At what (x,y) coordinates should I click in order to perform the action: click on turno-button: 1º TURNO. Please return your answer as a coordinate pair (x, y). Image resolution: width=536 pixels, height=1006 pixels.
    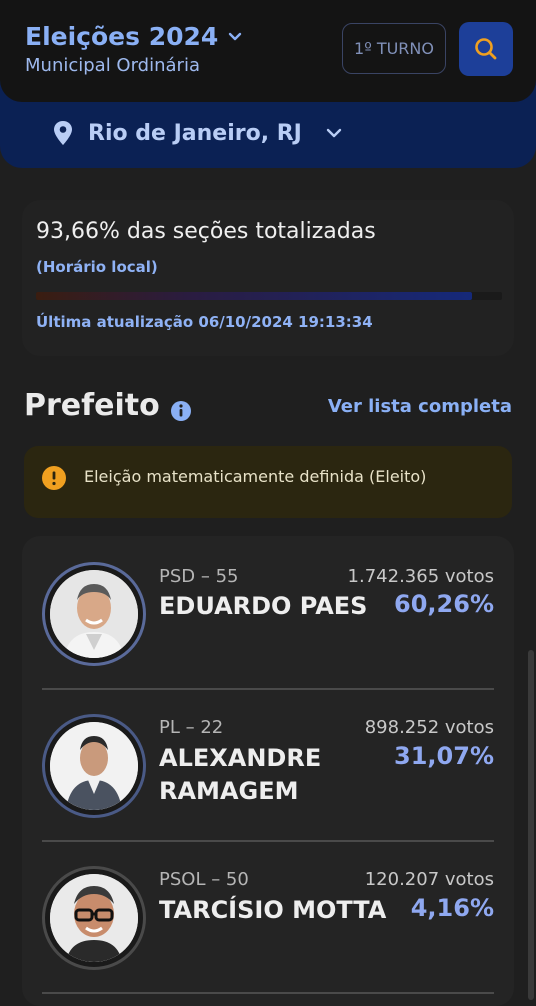
    Looking at the image, I should click on (394, 48).